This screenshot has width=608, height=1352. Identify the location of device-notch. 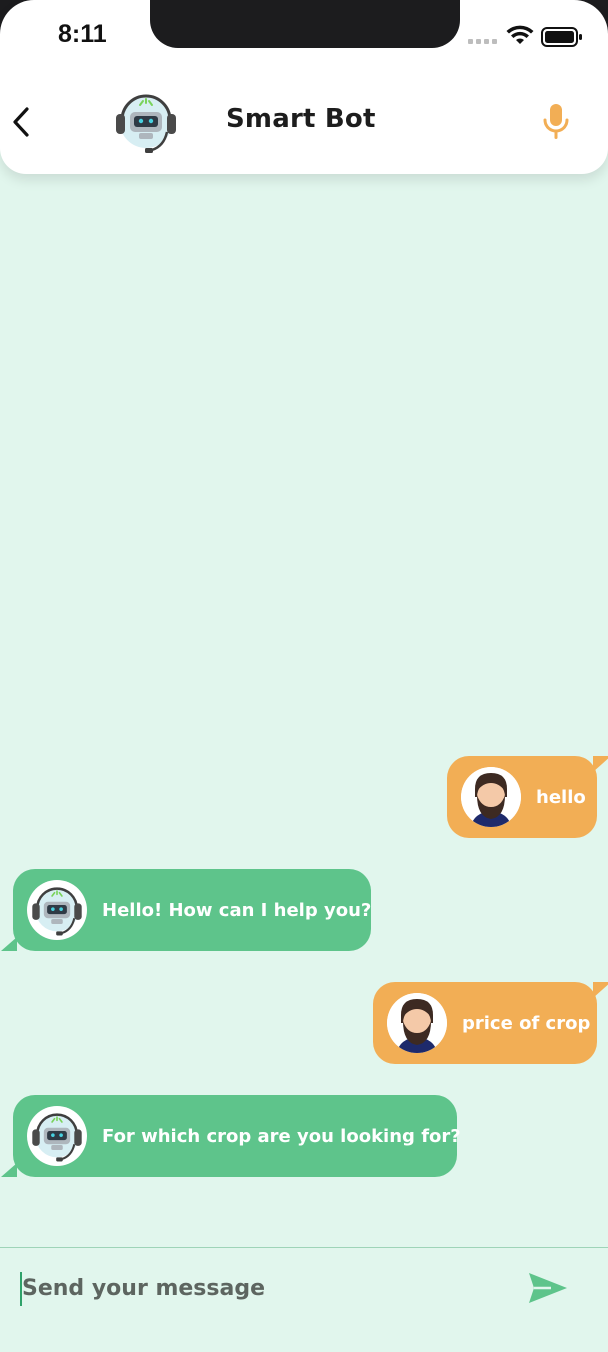
(305, 24).